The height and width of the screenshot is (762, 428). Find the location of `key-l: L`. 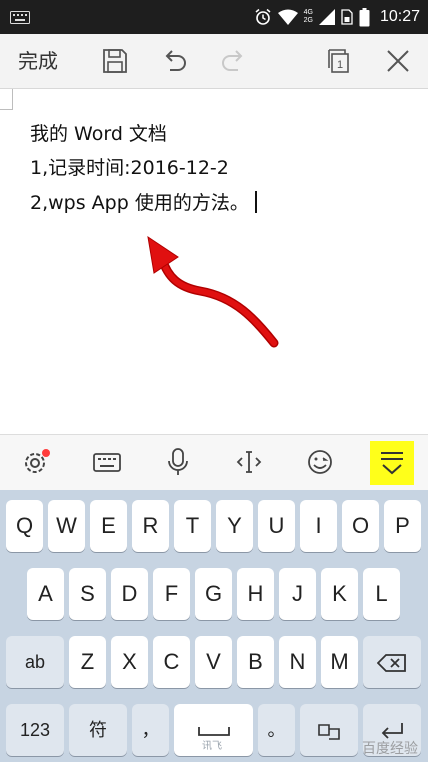

key-l: L is located at coordinates (381, 594).